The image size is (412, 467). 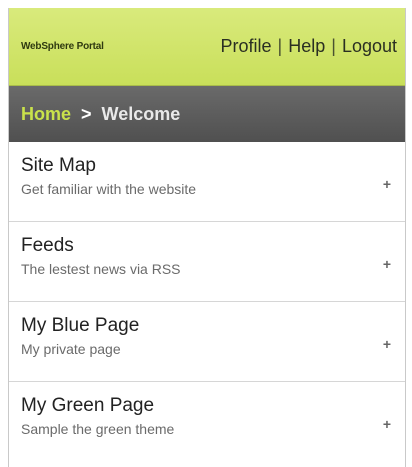 I want to click on list-item-title: Site Map, so click(x=58, y=165).